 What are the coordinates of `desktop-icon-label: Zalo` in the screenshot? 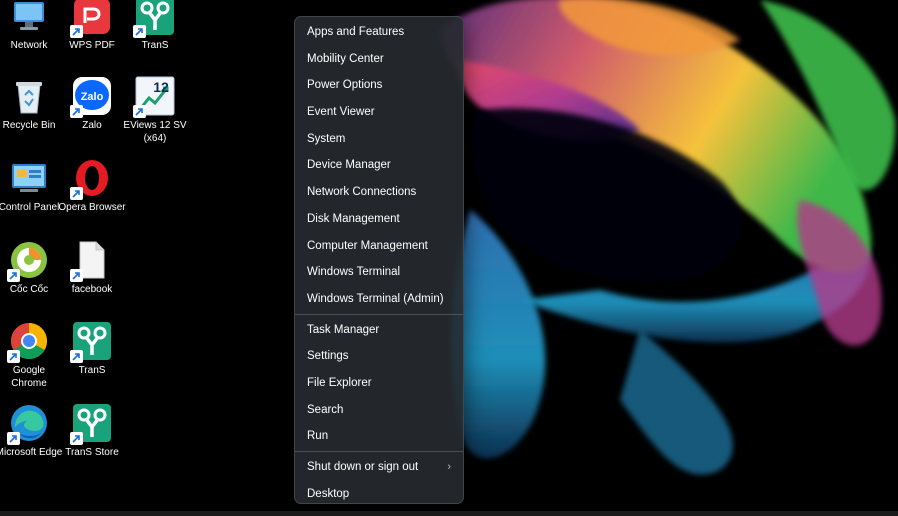 It's located at (92, 125).